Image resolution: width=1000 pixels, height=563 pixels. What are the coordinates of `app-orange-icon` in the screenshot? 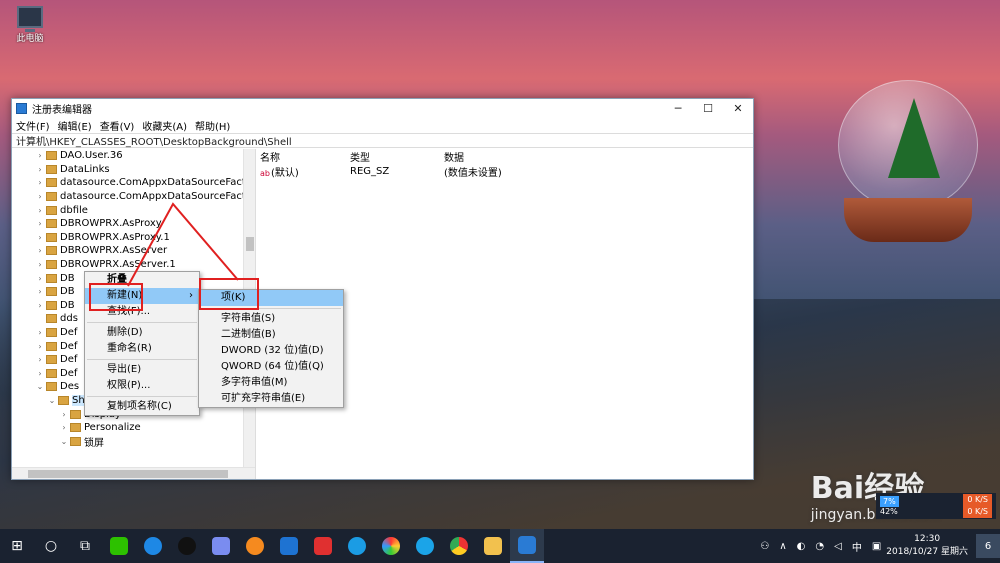 It's located at (255, 546).